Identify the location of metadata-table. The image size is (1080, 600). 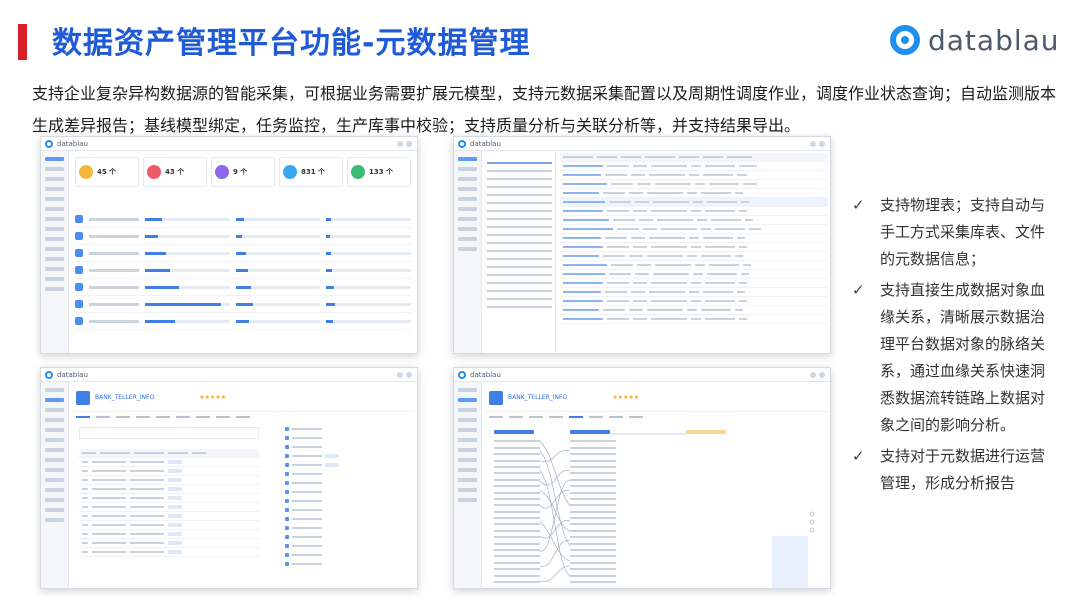
(694, 238).